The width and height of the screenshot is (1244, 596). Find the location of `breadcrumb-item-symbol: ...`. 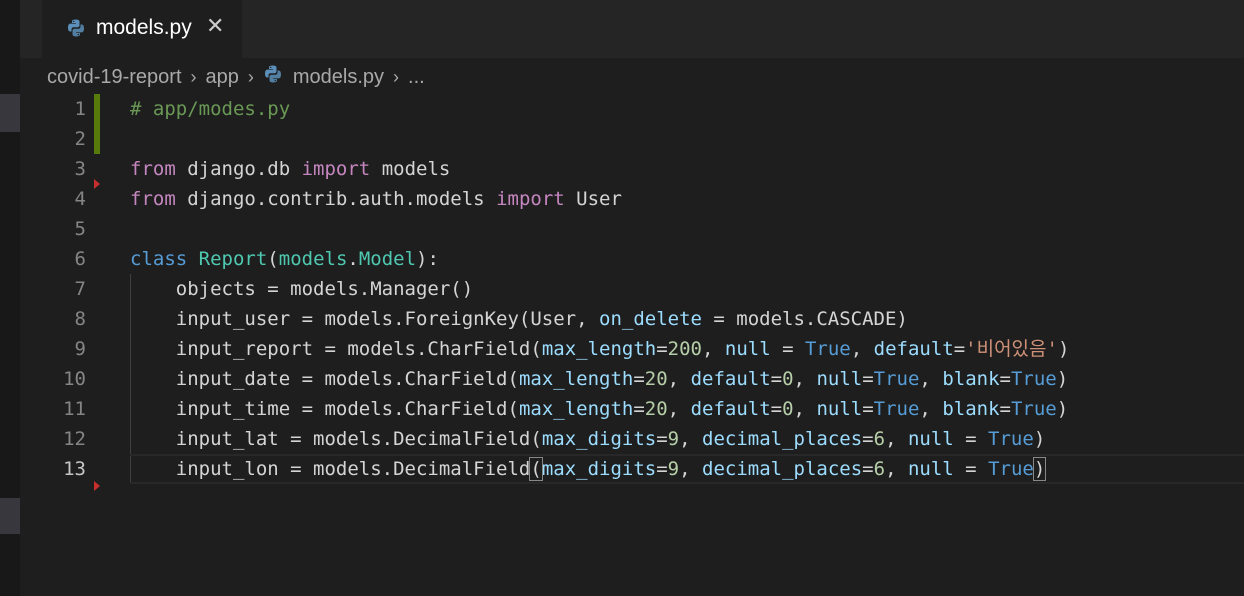

breadcrumb-item-symbol: ... is located at coordinates (416, 77).